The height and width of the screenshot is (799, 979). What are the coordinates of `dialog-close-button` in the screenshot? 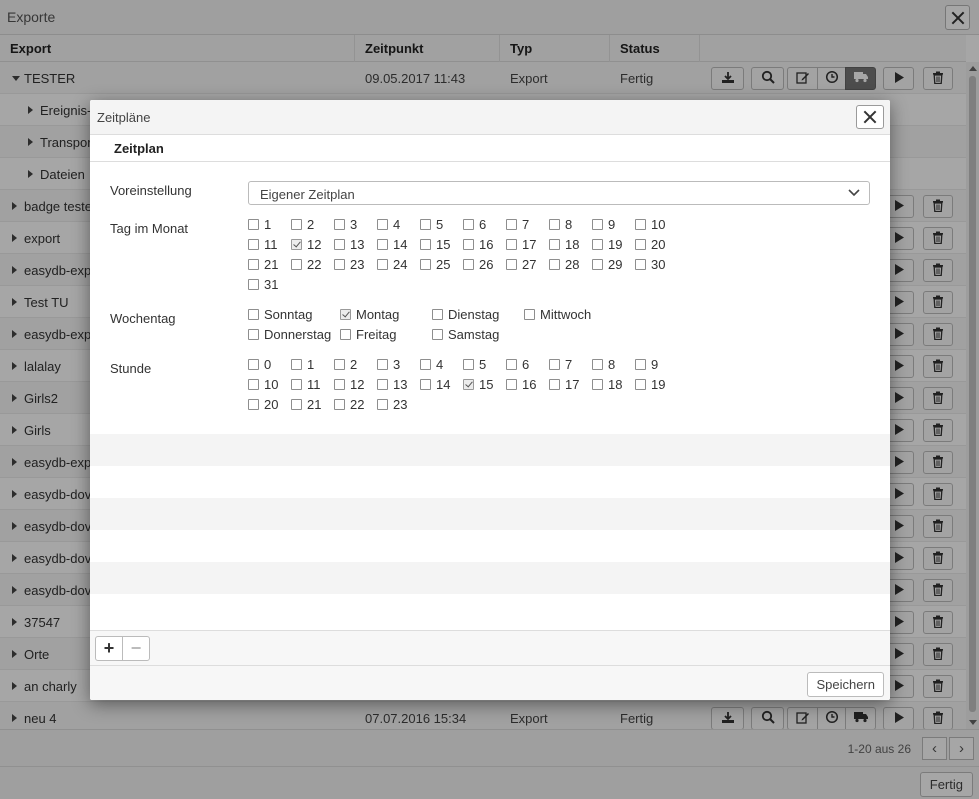 It's located at (870, 117).